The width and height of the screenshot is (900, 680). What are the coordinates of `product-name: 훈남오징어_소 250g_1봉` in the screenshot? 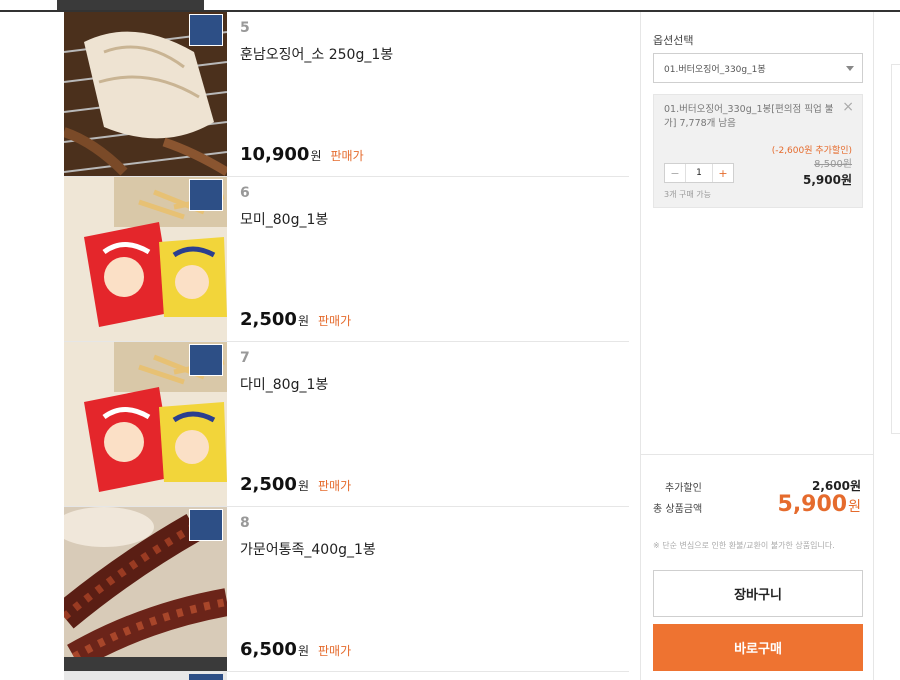 It's located at (316, 54).